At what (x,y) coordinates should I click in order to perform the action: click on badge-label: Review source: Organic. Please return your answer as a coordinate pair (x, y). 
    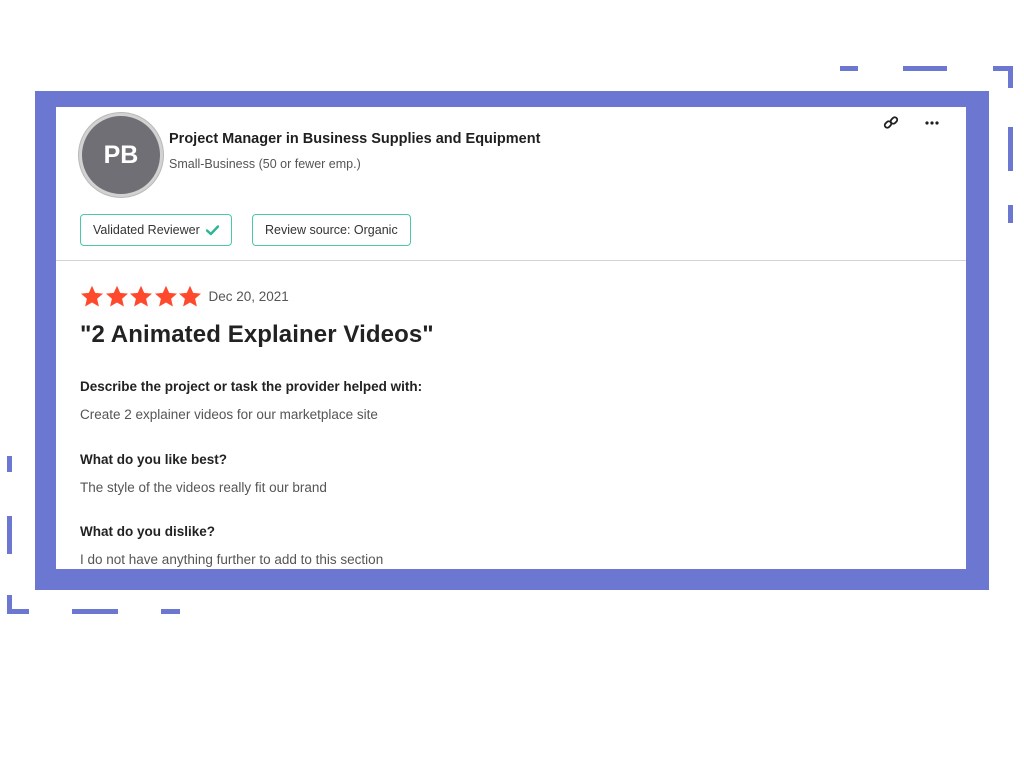
    Looking at the image, I should click on (331, 230).